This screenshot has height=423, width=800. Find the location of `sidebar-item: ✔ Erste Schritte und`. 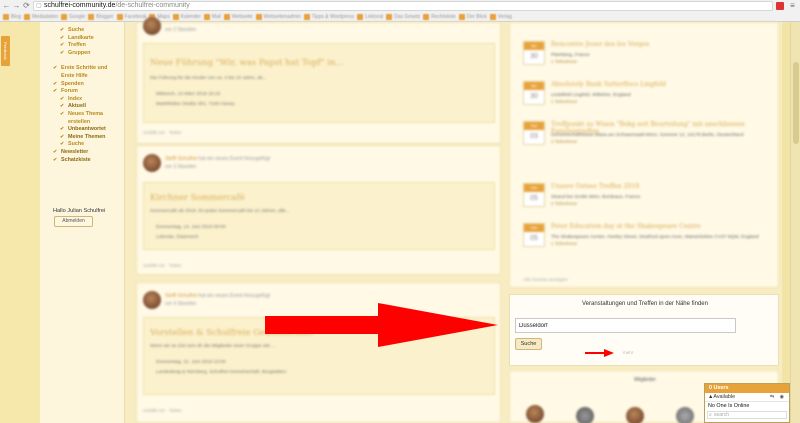

sidebar-item: ✔ Erste Schritte und is located at coordinates (88, 69).